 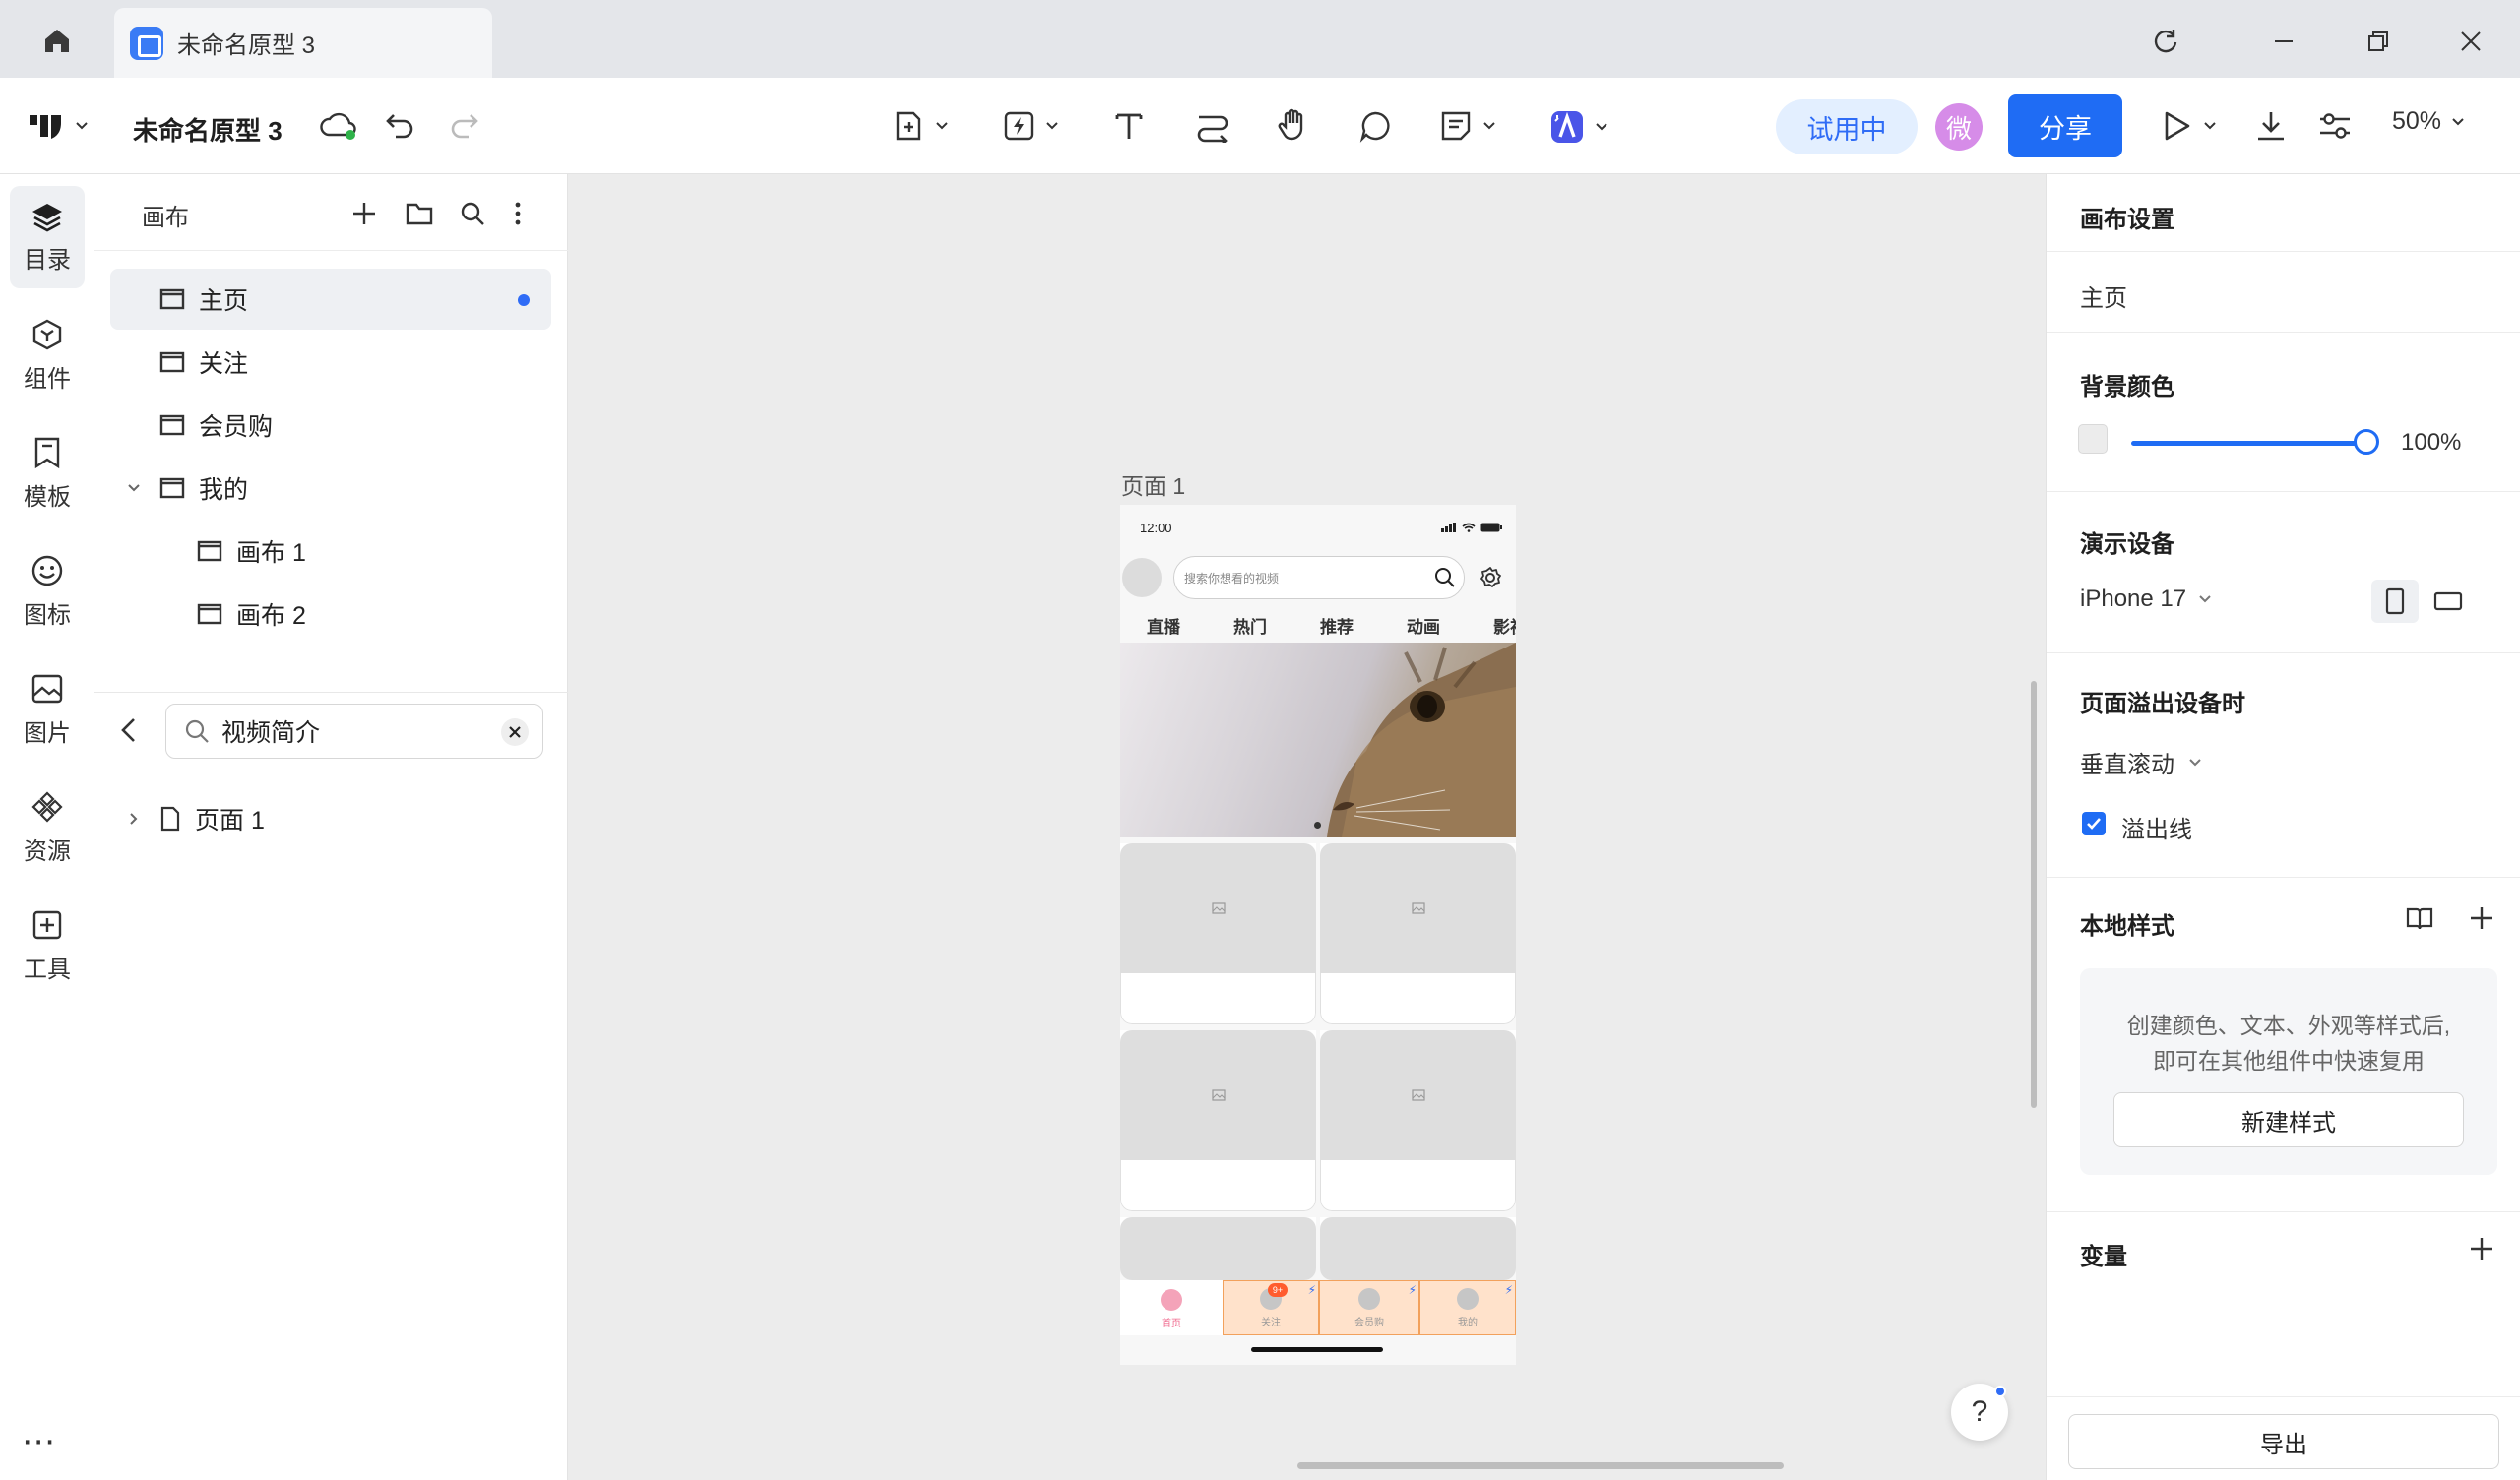 What do you see at coordinates (2481, 1249) in the screenshot?
I see `add-variable-button` at bounding box center [2481, 1249].